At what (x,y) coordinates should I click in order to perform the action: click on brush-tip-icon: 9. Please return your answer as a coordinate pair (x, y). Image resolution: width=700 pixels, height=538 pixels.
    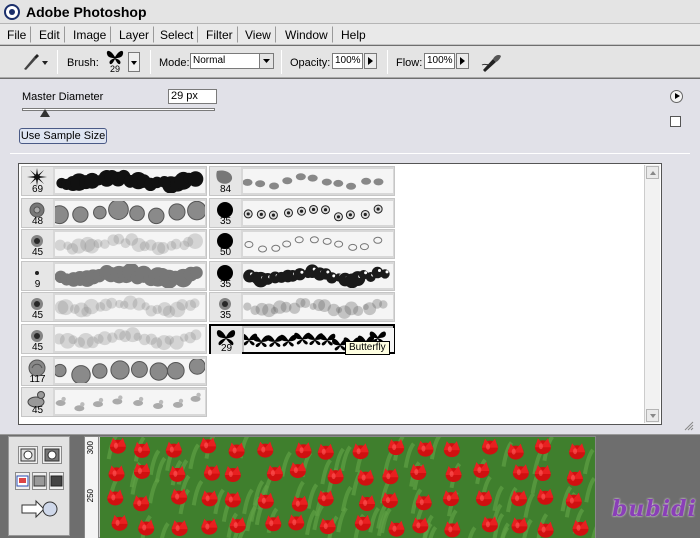
    Looking at the image, I should click on (37, 275).